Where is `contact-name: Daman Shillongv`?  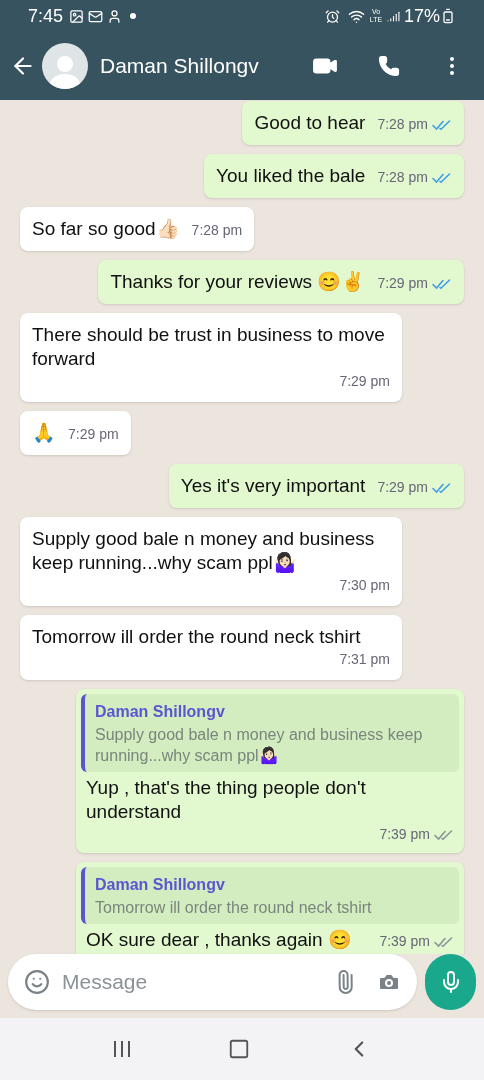
contact-name: Daman Shillongv is located at coordinates (179, 66).